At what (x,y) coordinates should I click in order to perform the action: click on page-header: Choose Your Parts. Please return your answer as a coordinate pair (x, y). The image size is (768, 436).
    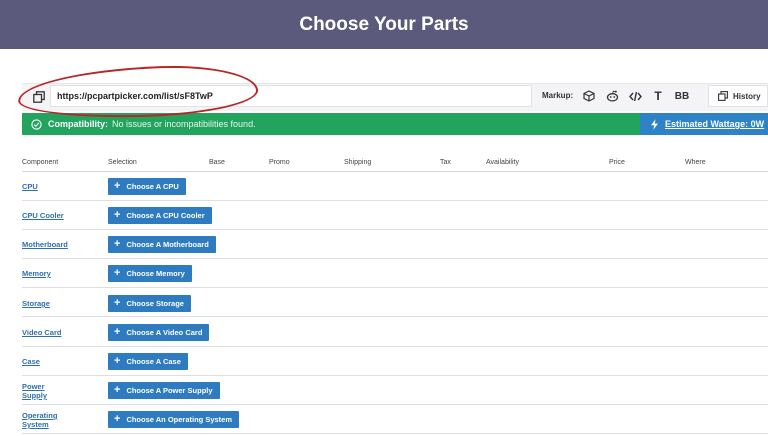
    Looking at the image, I should click on (384, 24).